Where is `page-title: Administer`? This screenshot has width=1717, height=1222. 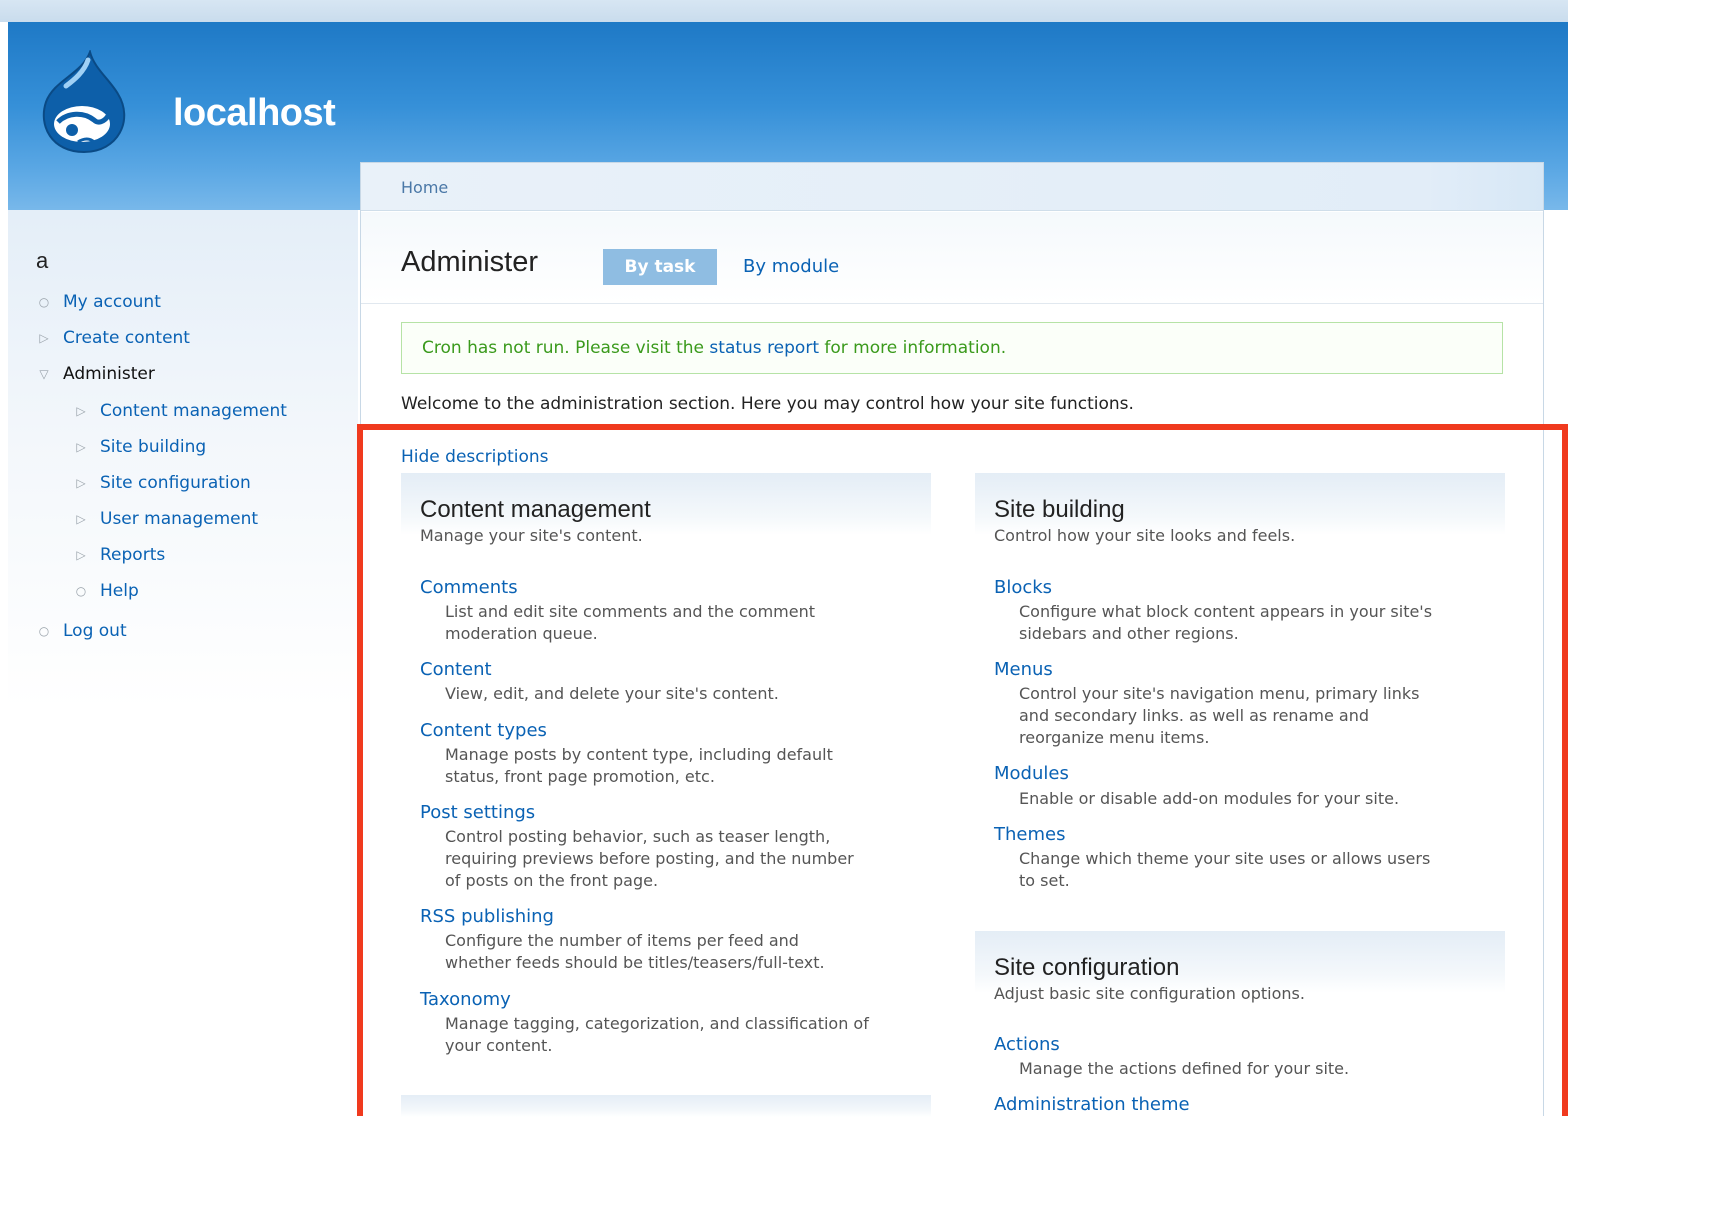
page-title: Administer is located at coordinates (469, 262).